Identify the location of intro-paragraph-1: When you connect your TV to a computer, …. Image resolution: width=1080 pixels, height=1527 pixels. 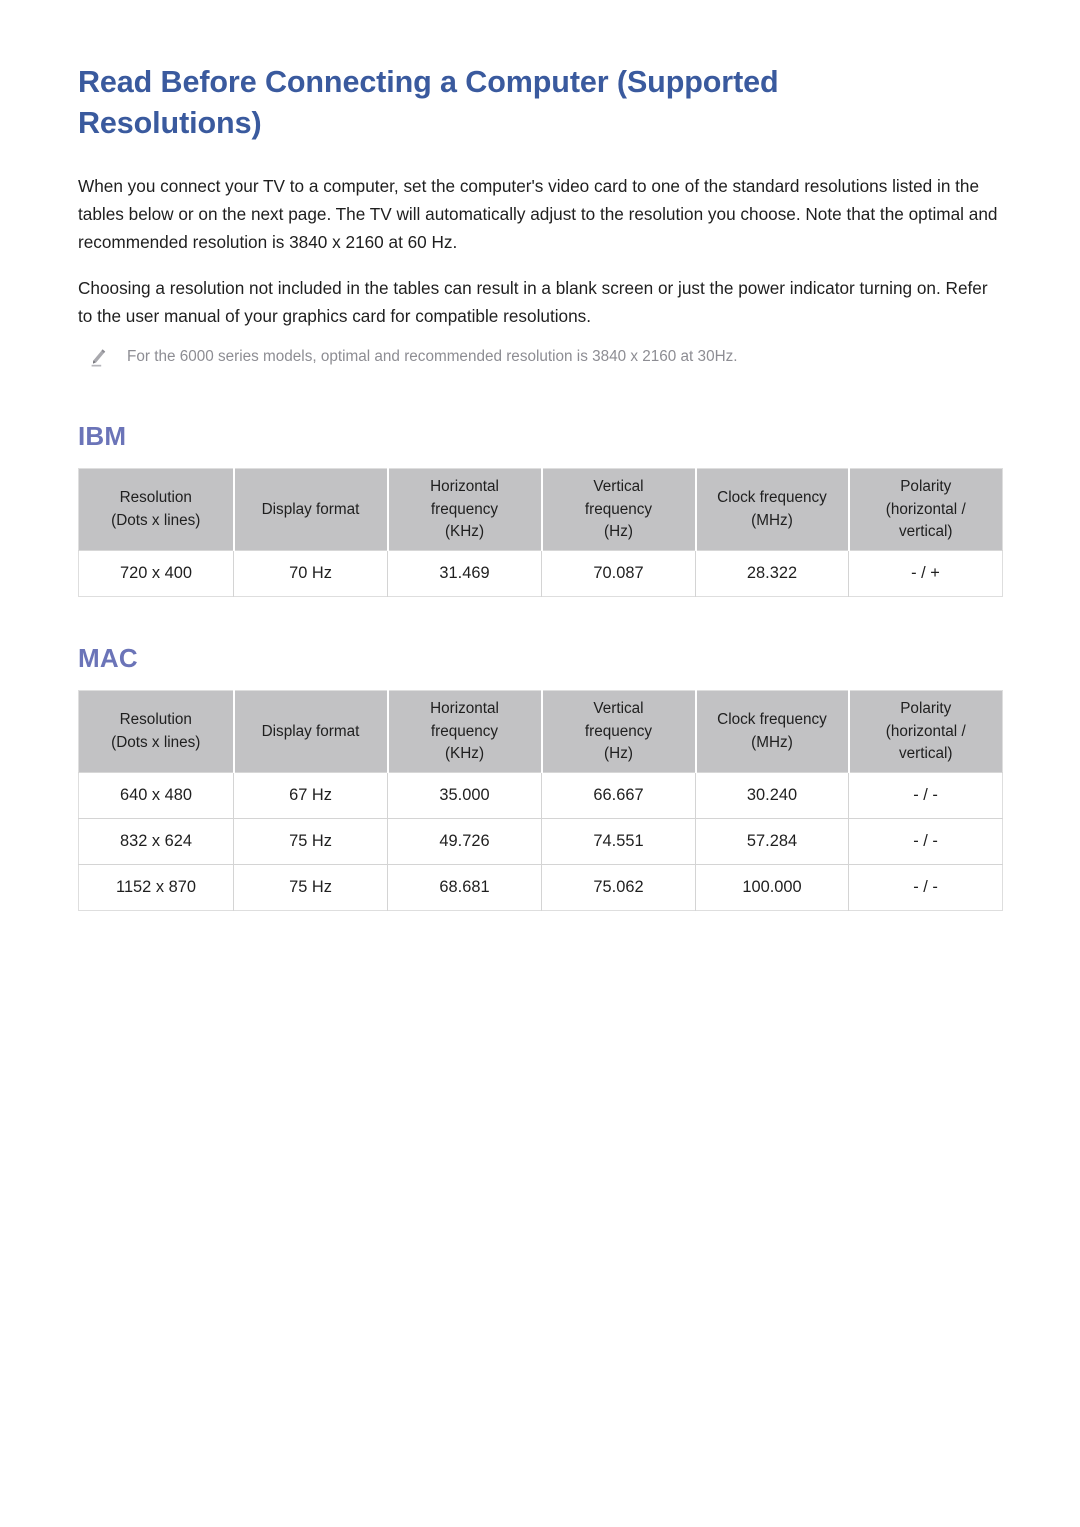
(538, 214).